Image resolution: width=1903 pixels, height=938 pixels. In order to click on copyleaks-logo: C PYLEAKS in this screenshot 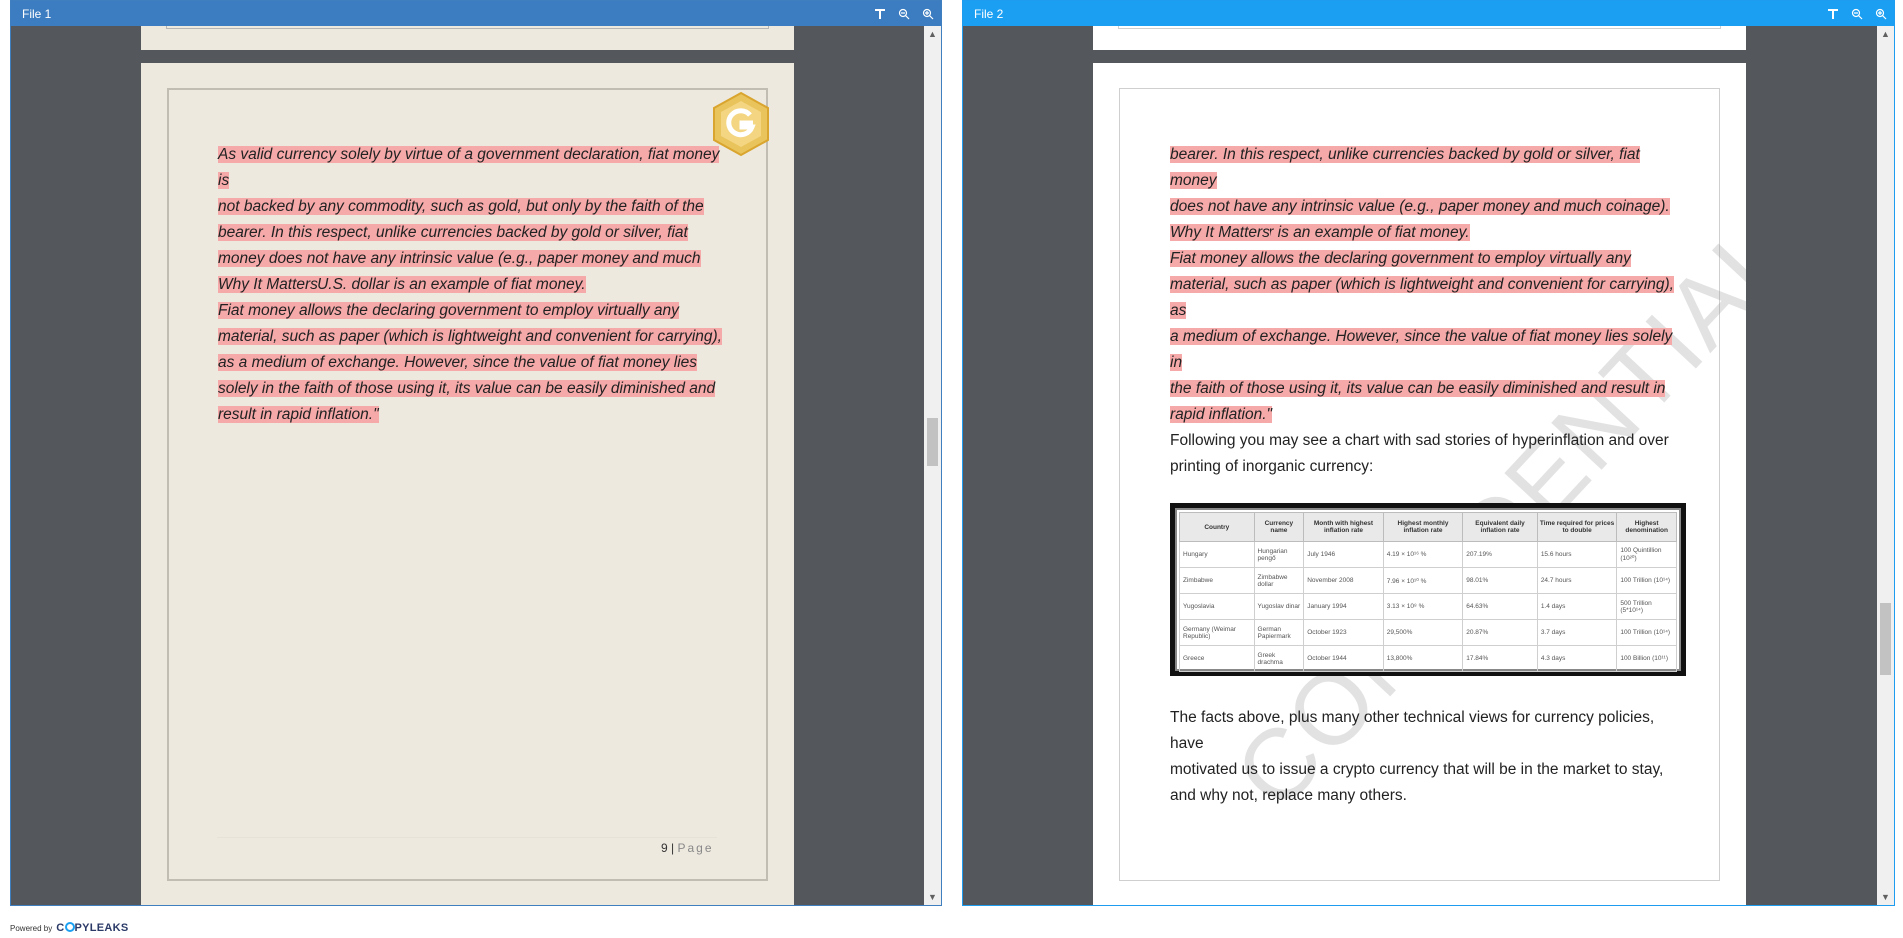, I will do `click(92, 928)`.